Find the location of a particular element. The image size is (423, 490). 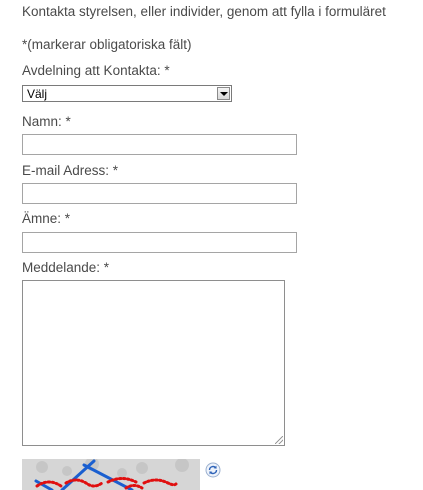

required-note: *(markerar obligatoriska fält) is located at coordinates (107, 44).